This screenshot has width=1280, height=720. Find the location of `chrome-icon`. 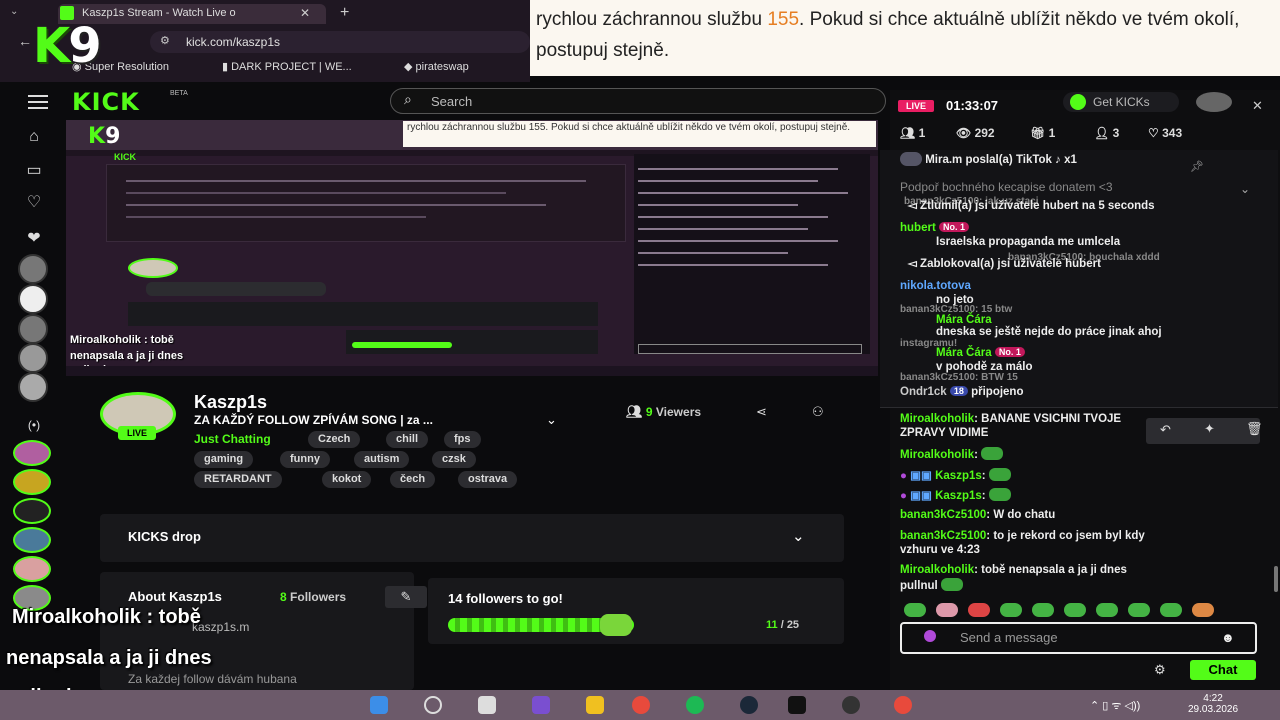

chrome-icon is located at coordinates (641, 705).